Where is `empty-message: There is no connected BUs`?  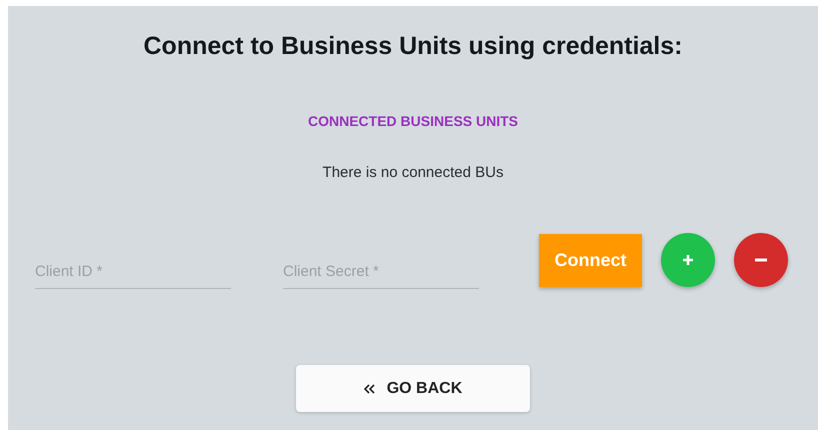
empty-message: There is no connected BUs is located at coordinates (413, 172).